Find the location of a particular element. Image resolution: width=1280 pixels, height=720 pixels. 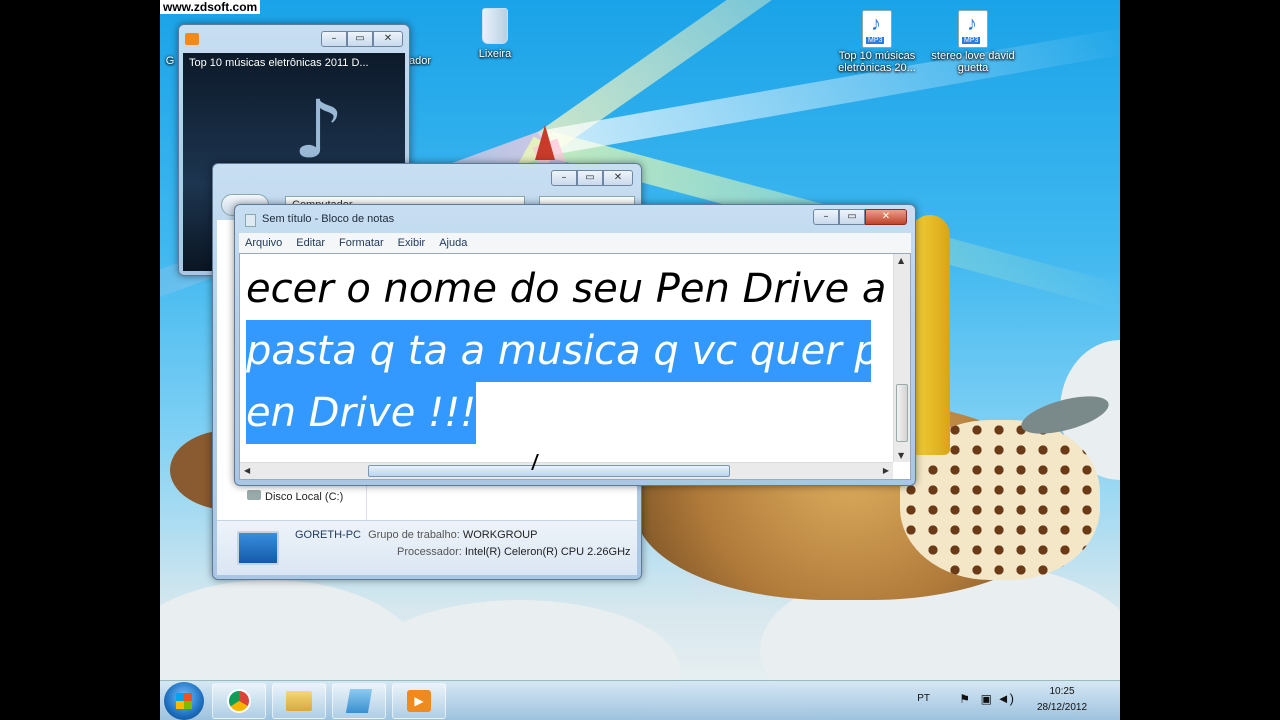

taskbar-notepad is located at coordinates (359, 701).